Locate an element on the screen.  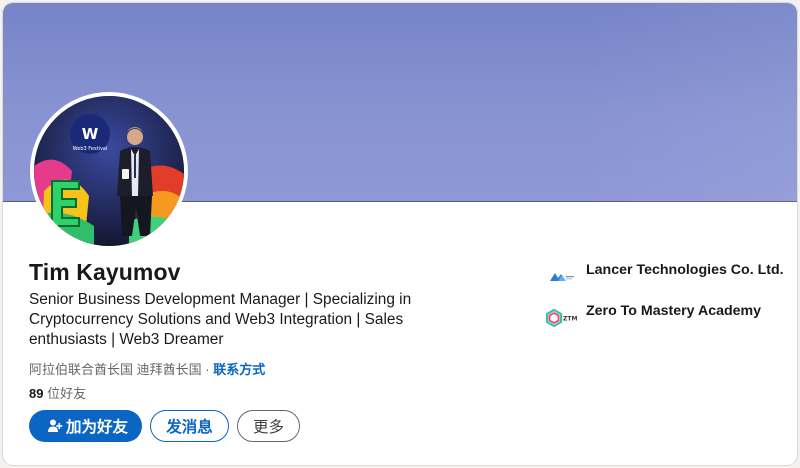
connect-label: 加为好友 is located at coordinates (96, 427).